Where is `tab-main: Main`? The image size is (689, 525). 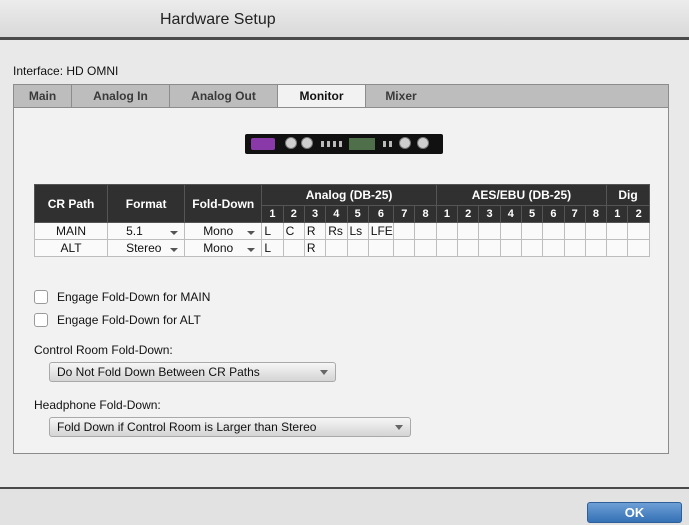
tab-main: Main is located at coordinates (43, 96).